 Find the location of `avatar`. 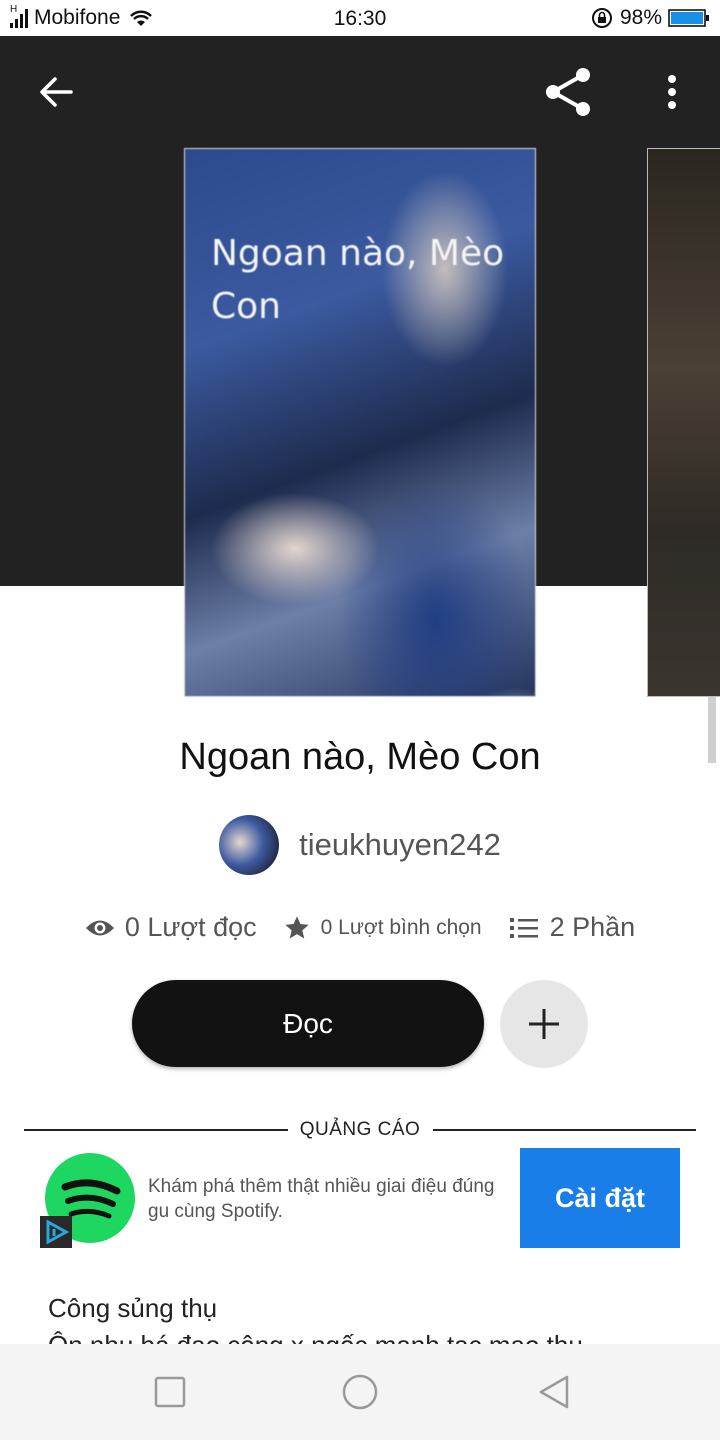

avatar is located at coordinates (249, 845).